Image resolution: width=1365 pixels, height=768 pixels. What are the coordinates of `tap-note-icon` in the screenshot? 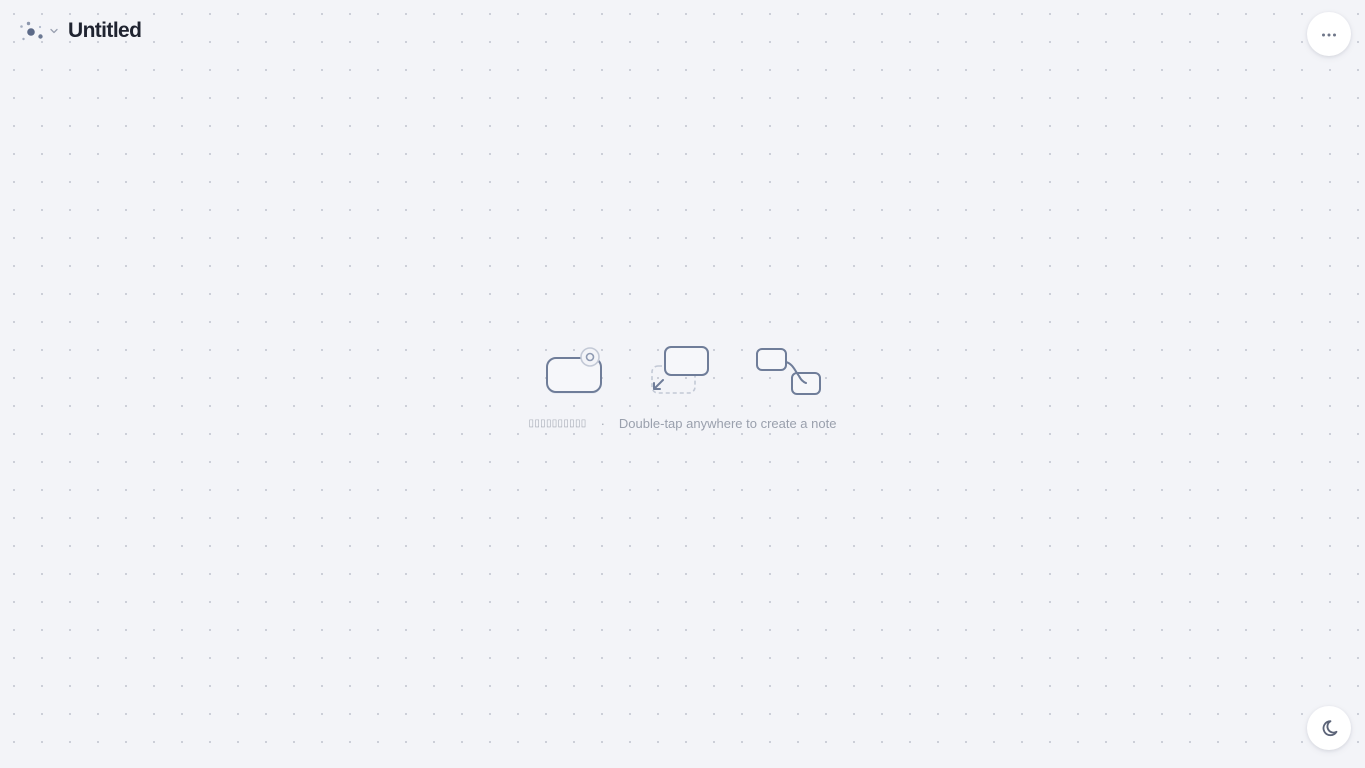 It's located at (573, 370).